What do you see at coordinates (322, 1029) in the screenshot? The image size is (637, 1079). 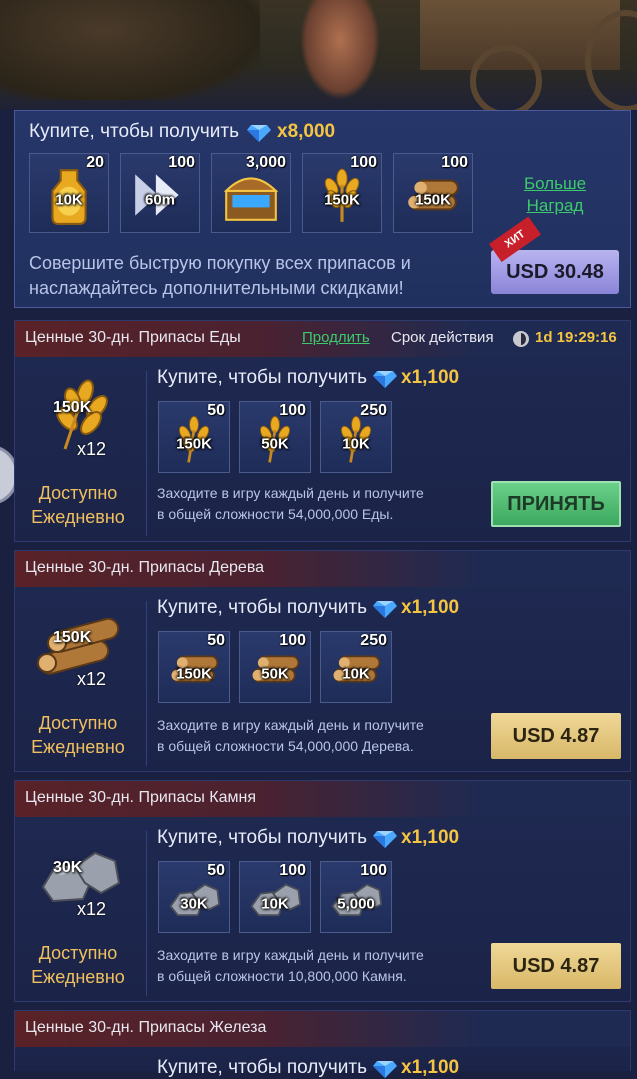 I see `card-header: Ценные 30-дн. Припасы Железа` at bounding box center [322, 1029].